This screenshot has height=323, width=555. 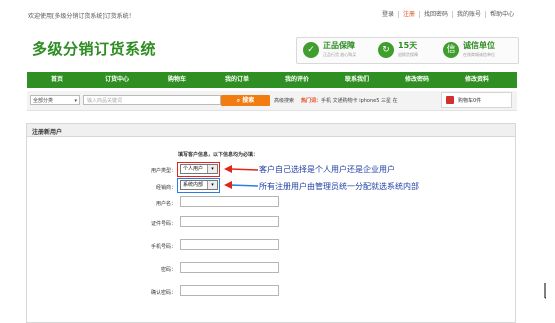 What do you see at coordinates (359, 101) in the screenshot?
I see `hot-words-list: 手机 文通购物卡 iphone5 三星 在` at bounding box center [359, 101].